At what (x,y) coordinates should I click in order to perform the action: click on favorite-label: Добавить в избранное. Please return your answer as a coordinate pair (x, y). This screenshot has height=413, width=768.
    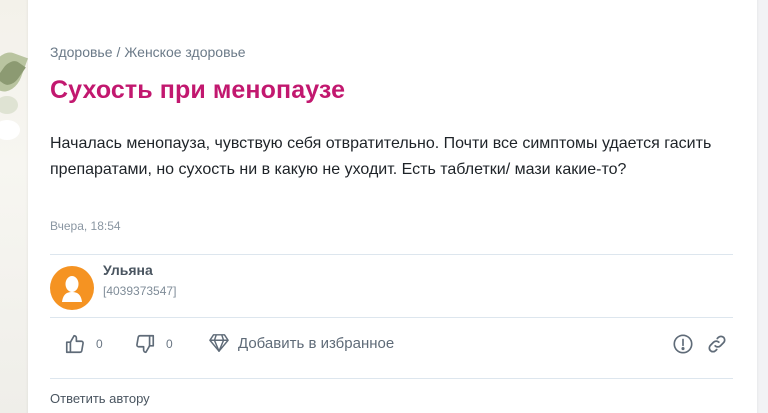
    Looking at the image, I should click on (316, 343).